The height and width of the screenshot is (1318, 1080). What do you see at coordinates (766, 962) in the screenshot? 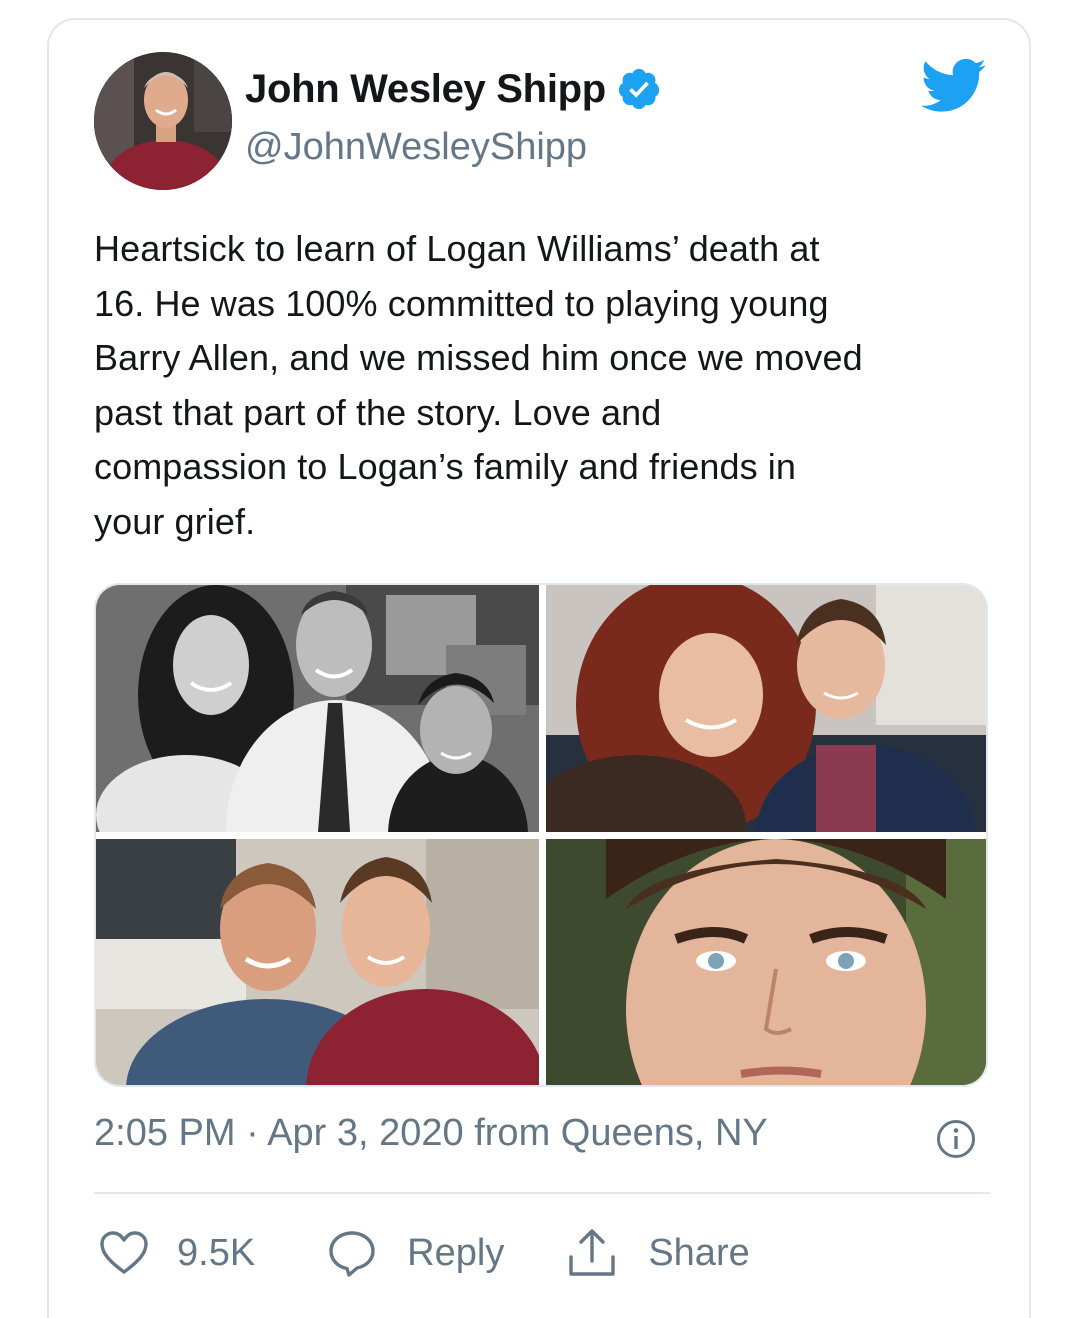
I see `photo-headshot` at bounding box center [766, 962].